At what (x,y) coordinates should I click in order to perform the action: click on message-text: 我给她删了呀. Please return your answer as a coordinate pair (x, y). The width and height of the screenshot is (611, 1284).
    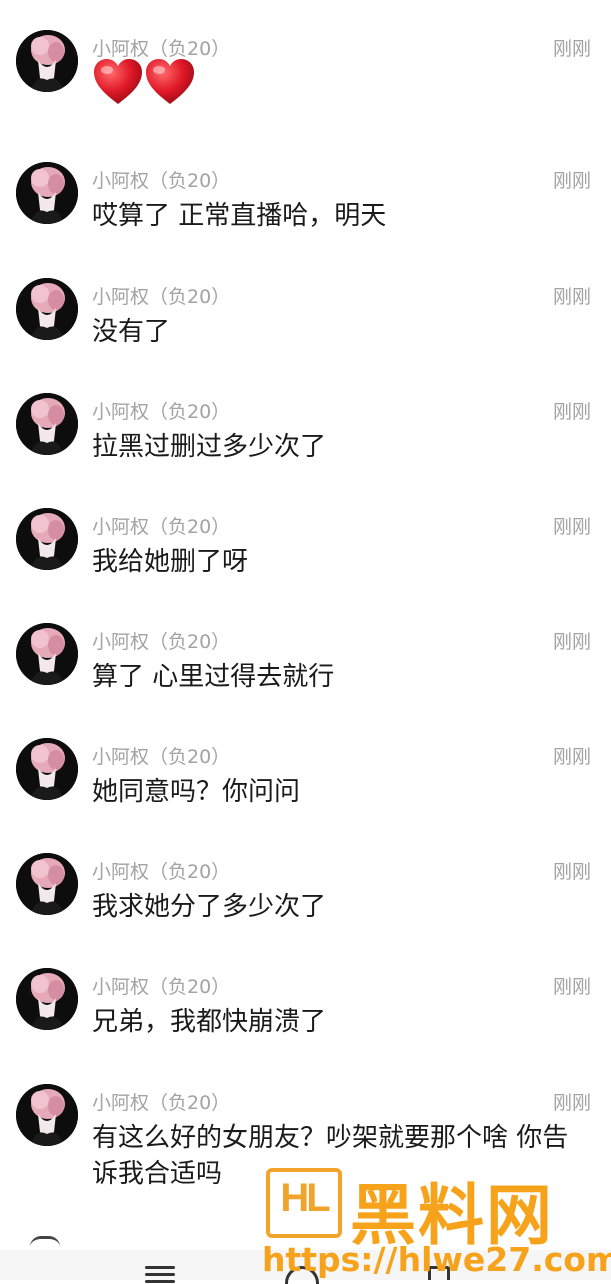
    Looking at the image, I should click on (170, 562).